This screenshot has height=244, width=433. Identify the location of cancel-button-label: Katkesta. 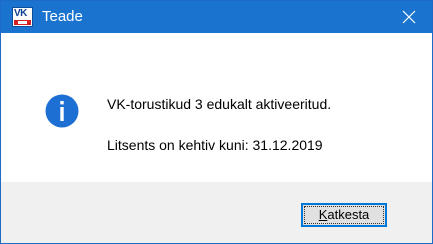
(344, 214).